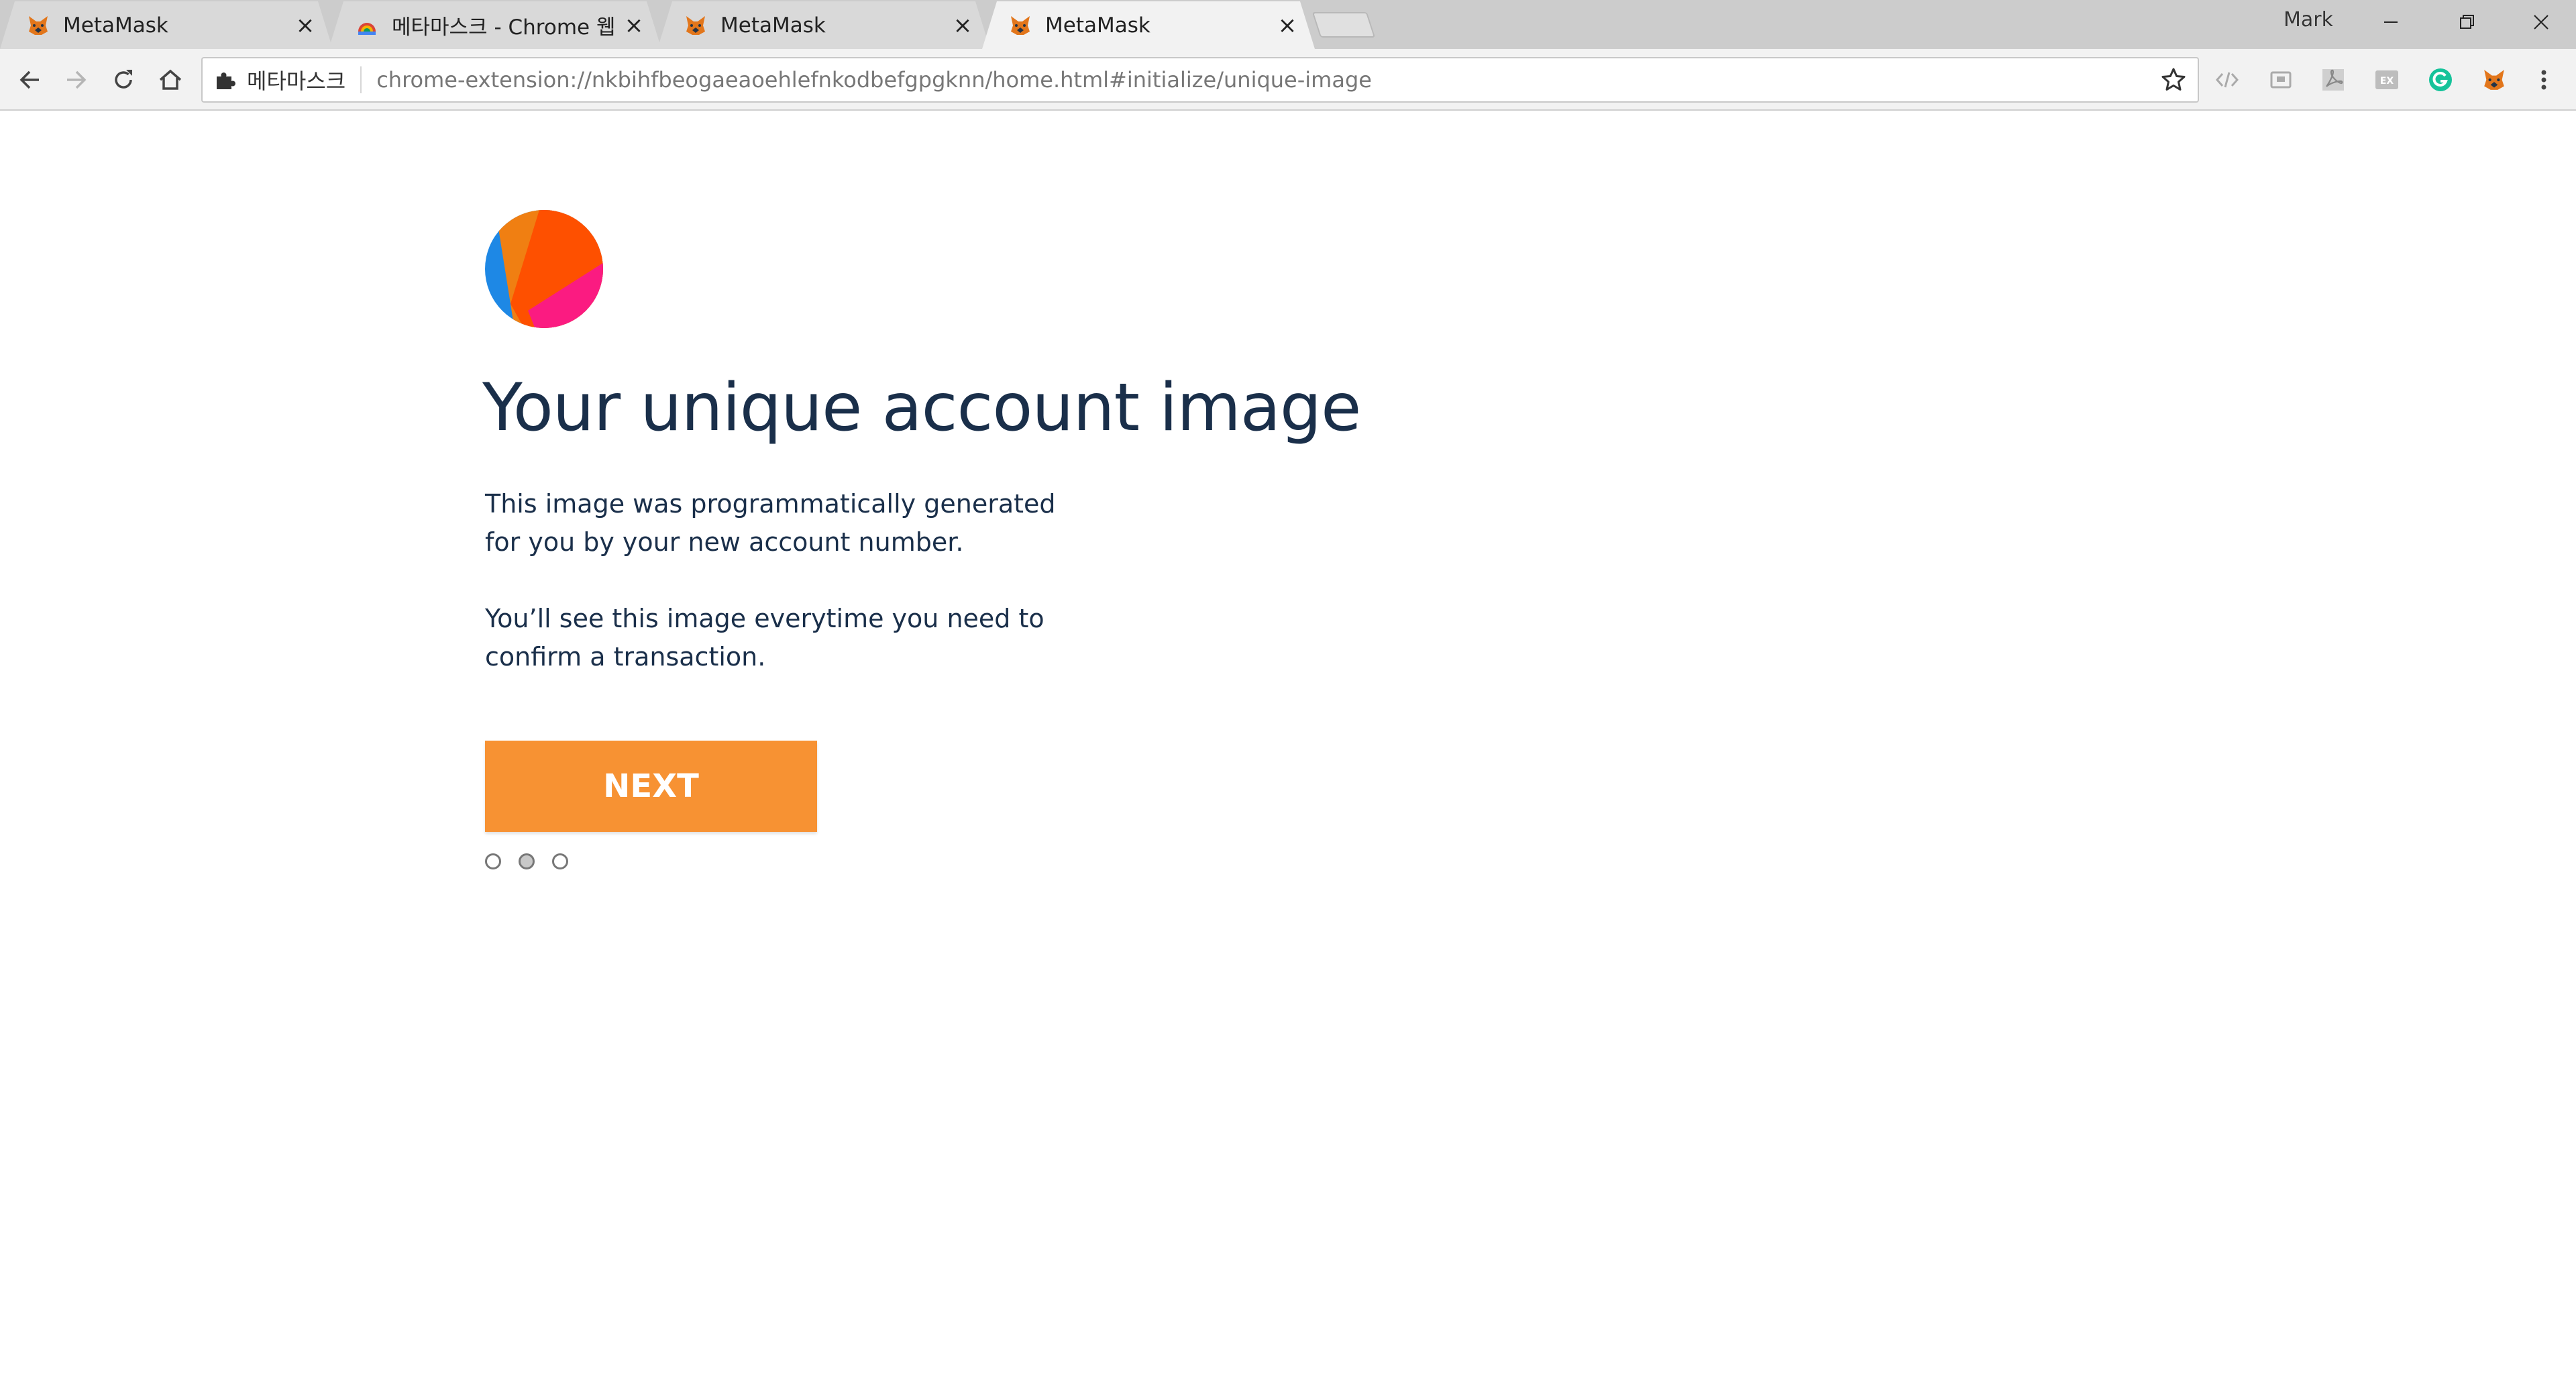 Image resolution: width=2576 pixels, height=1382 pixels. What do you see at coordinates (504, 27) in the screenshot?
I see `tab-title: 메타마스크 - Chrome 웹` at bounding box center [504, 27].